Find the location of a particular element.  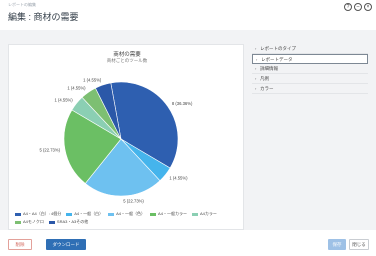

help-icon: ? is located at coordinates (348, 7).